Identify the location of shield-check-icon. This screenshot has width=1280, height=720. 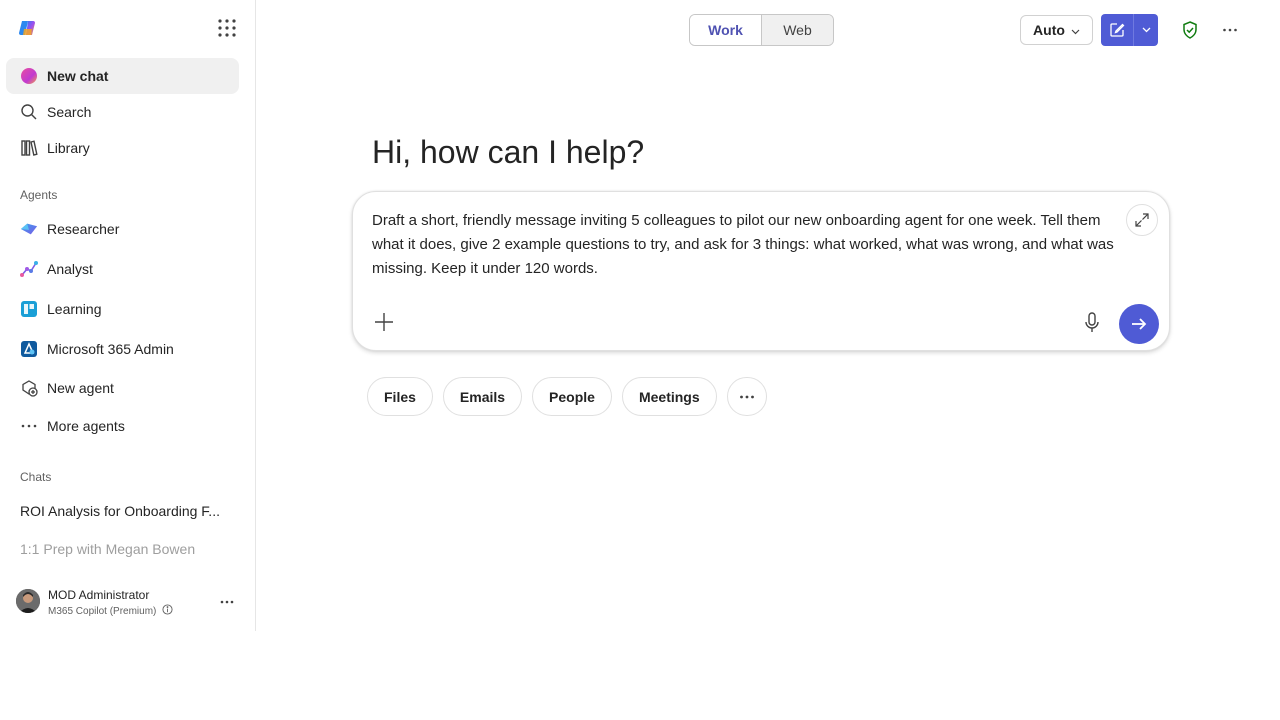
(1190, 30).